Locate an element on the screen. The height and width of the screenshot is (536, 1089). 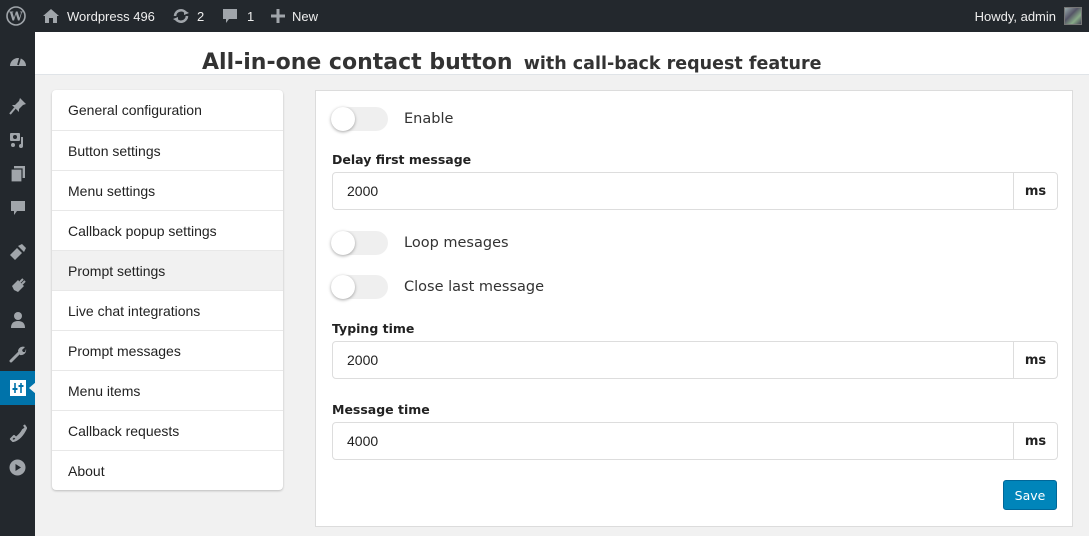
admin-menu is located at coordinates (18, 284).